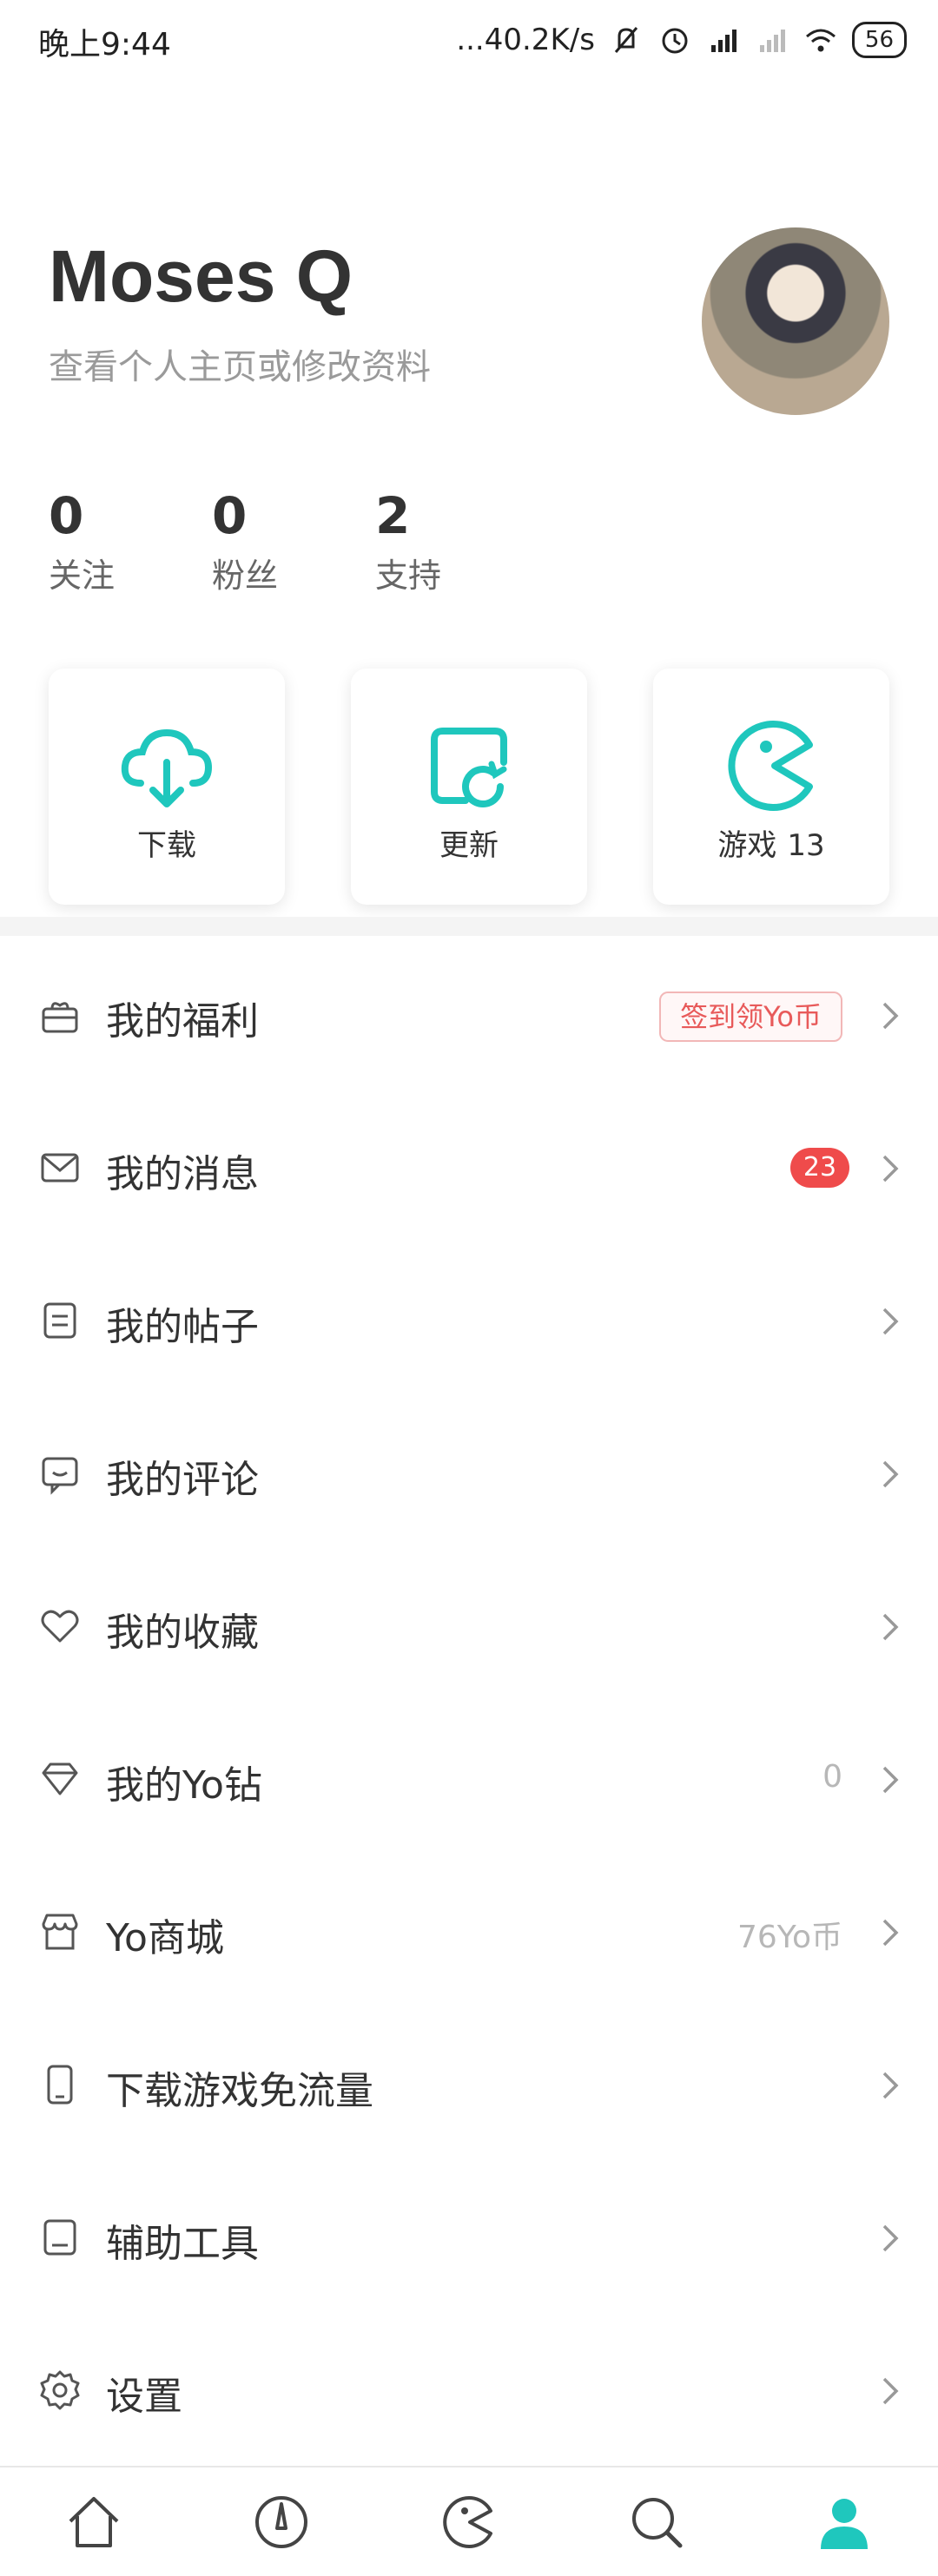 This screenshot has height=2576, width=938. I want to click on menu-item-posts: 我的帖子, so click(469, 1320).